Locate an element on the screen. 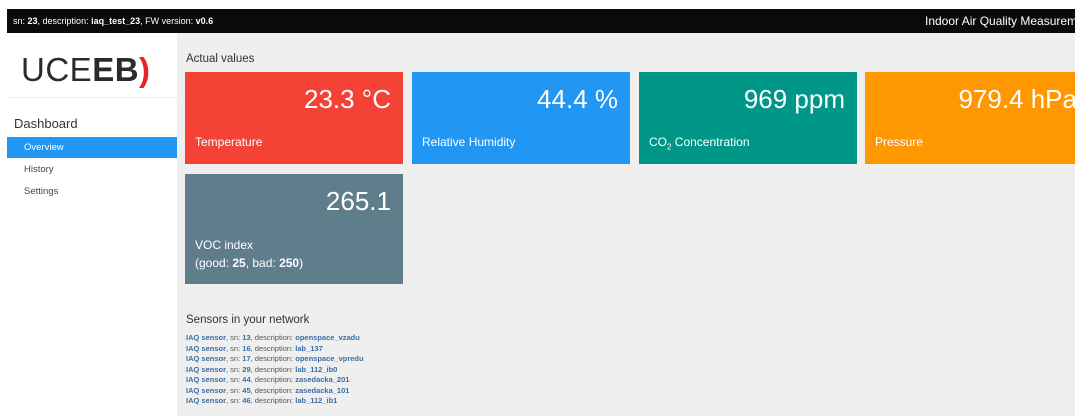  sensor-description: zasedacka_201 is located at coordinates (322, 379).